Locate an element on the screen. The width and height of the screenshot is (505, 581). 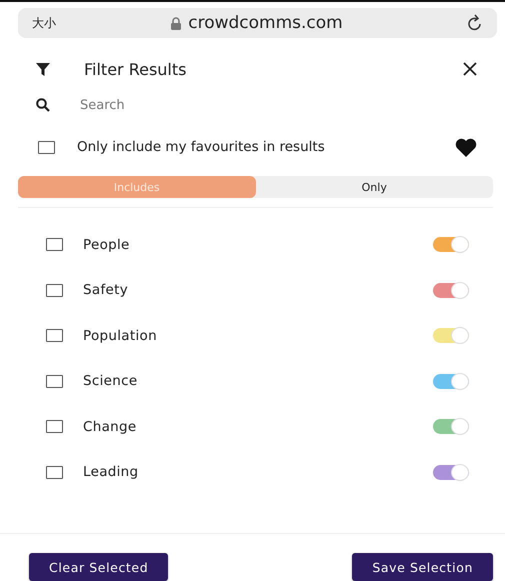
footer-button: Save Selection is located at coordinates (422, 567).